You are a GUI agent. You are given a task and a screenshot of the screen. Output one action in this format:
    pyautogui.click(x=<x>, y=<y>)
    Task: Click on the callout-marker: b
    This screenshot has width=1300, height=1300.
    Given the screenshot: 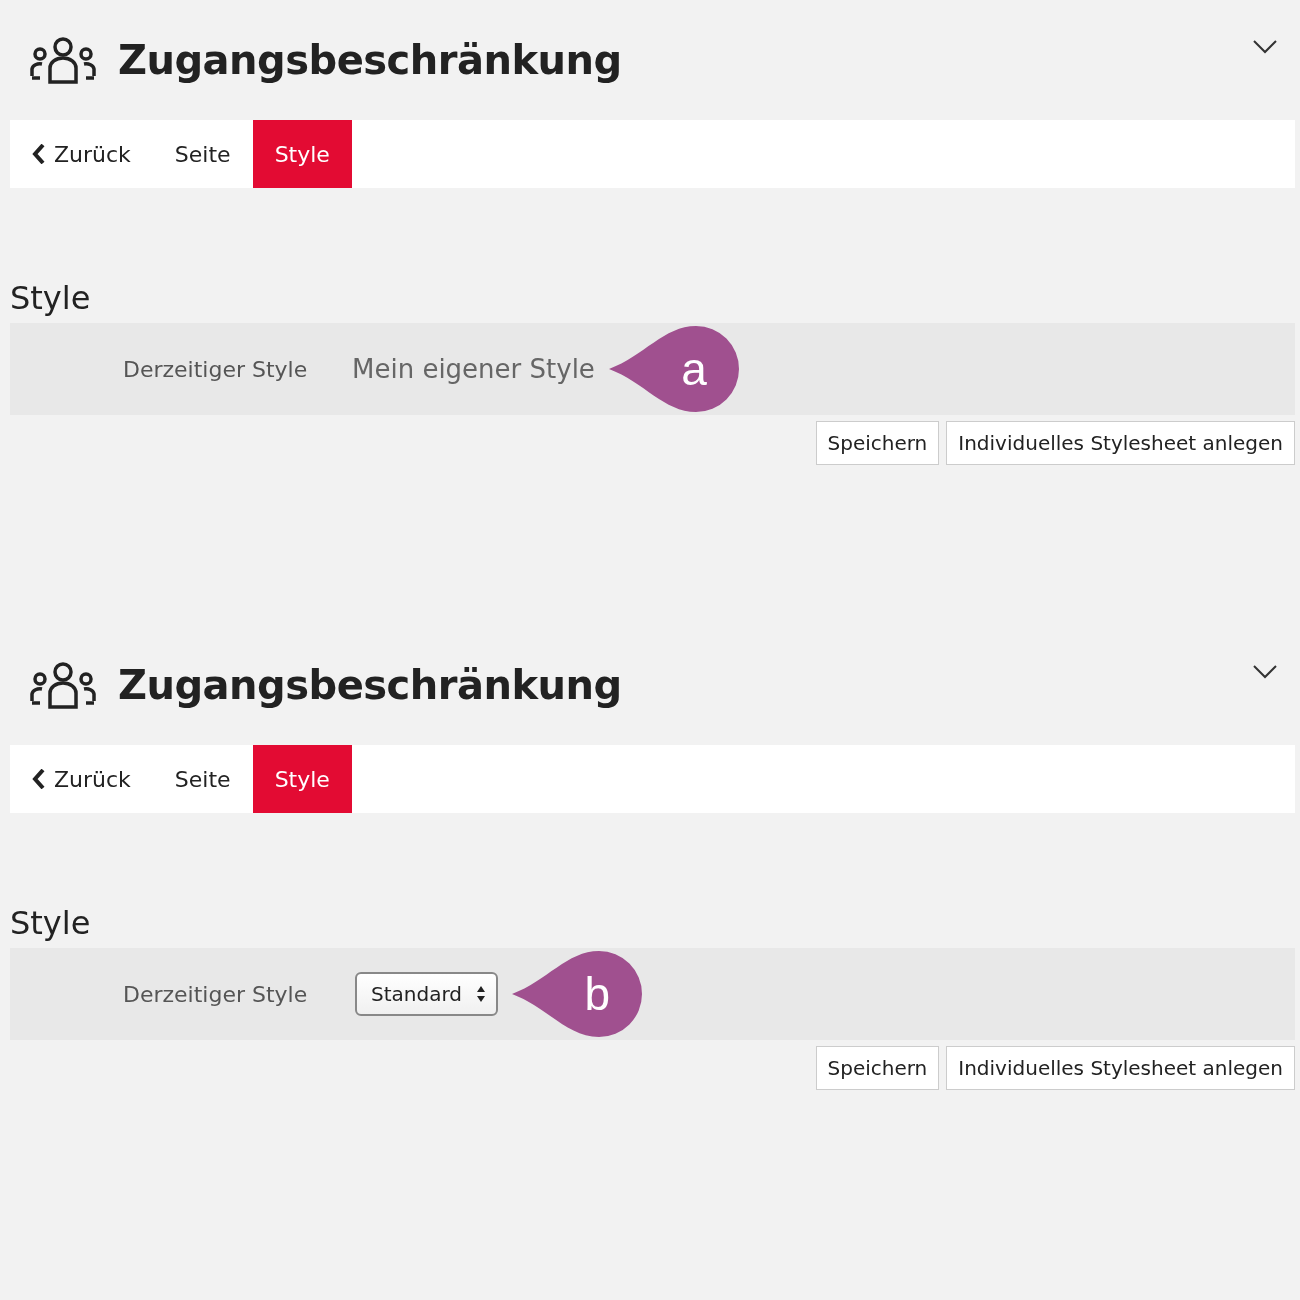 What is the action you would take?
    pyautogui.click(x=577, y=994)
    